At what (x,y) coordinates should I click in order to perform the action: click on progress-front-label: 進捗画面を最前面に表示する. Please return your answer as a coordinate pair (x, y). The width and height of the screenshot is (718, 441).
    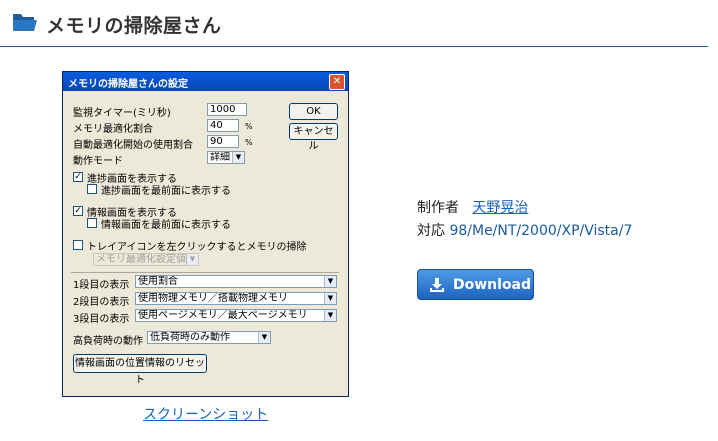
    Looking at the image, I should click on (166, 191).